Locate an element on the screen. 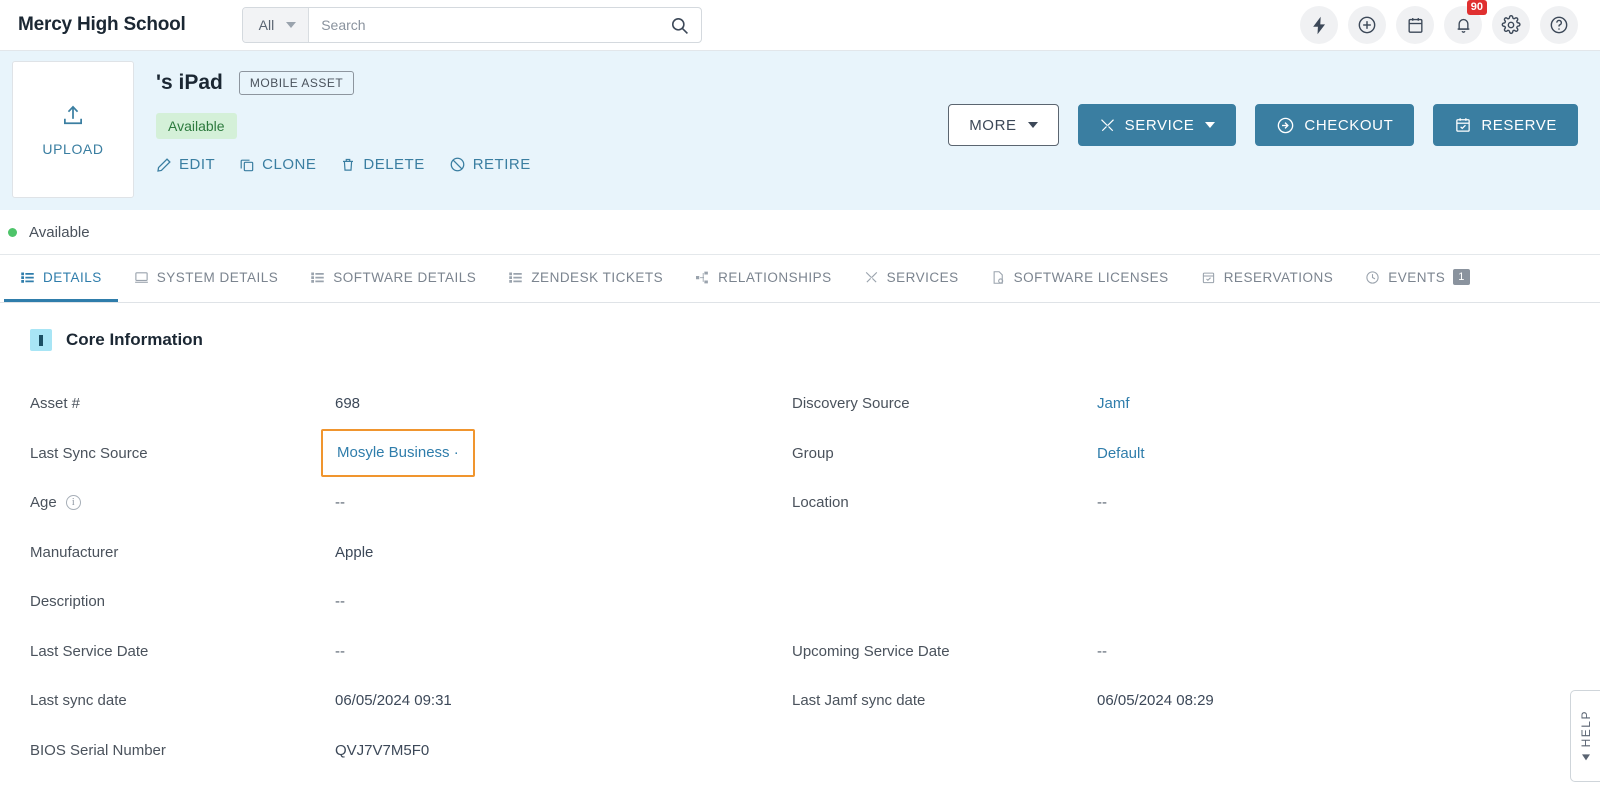 This screenshot has height=794, width=1600. field-label: Asset # is located at coordinates (55, 404).